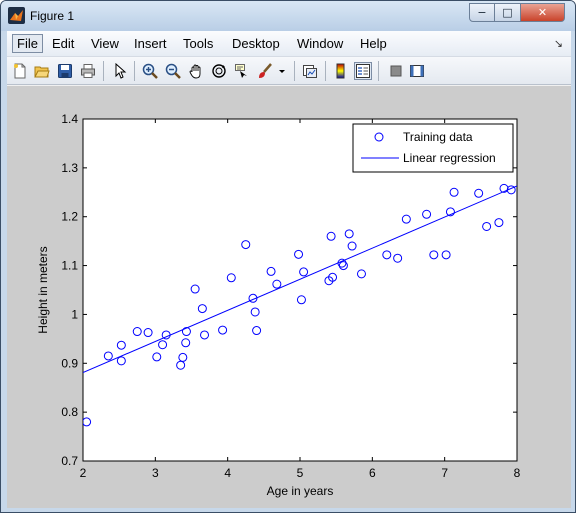 This screenshot has height=513, width=576. What do you see at coordinates (52, 16) in the screenshot?
I see `window-title: Figure 1` at bounding box center [52, 16].